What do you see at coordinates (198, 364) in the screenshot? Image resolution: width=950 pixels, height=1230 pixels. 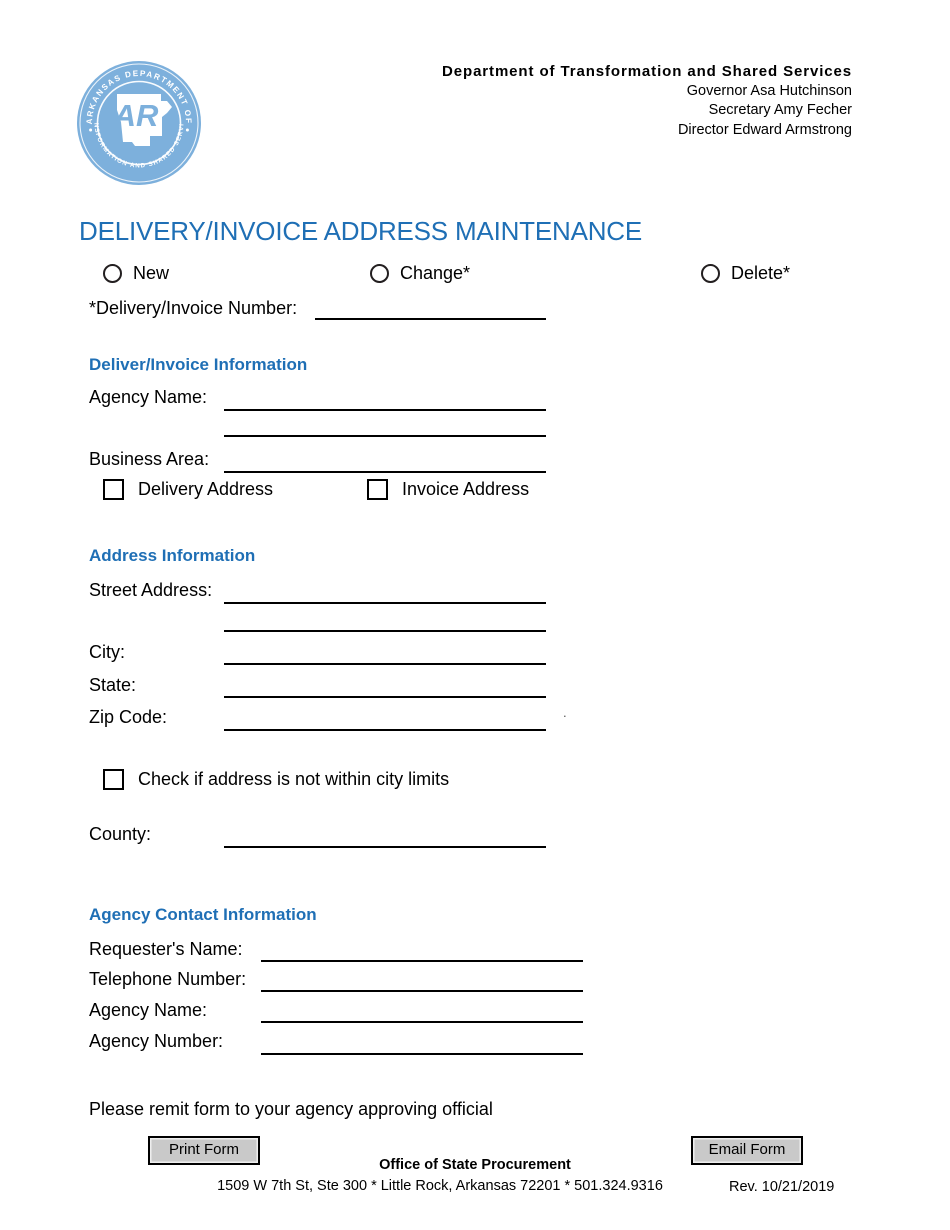 I see `heading-deliver-invoice-information: Deliver/Invoice Information` at bounding box center [198, 364].